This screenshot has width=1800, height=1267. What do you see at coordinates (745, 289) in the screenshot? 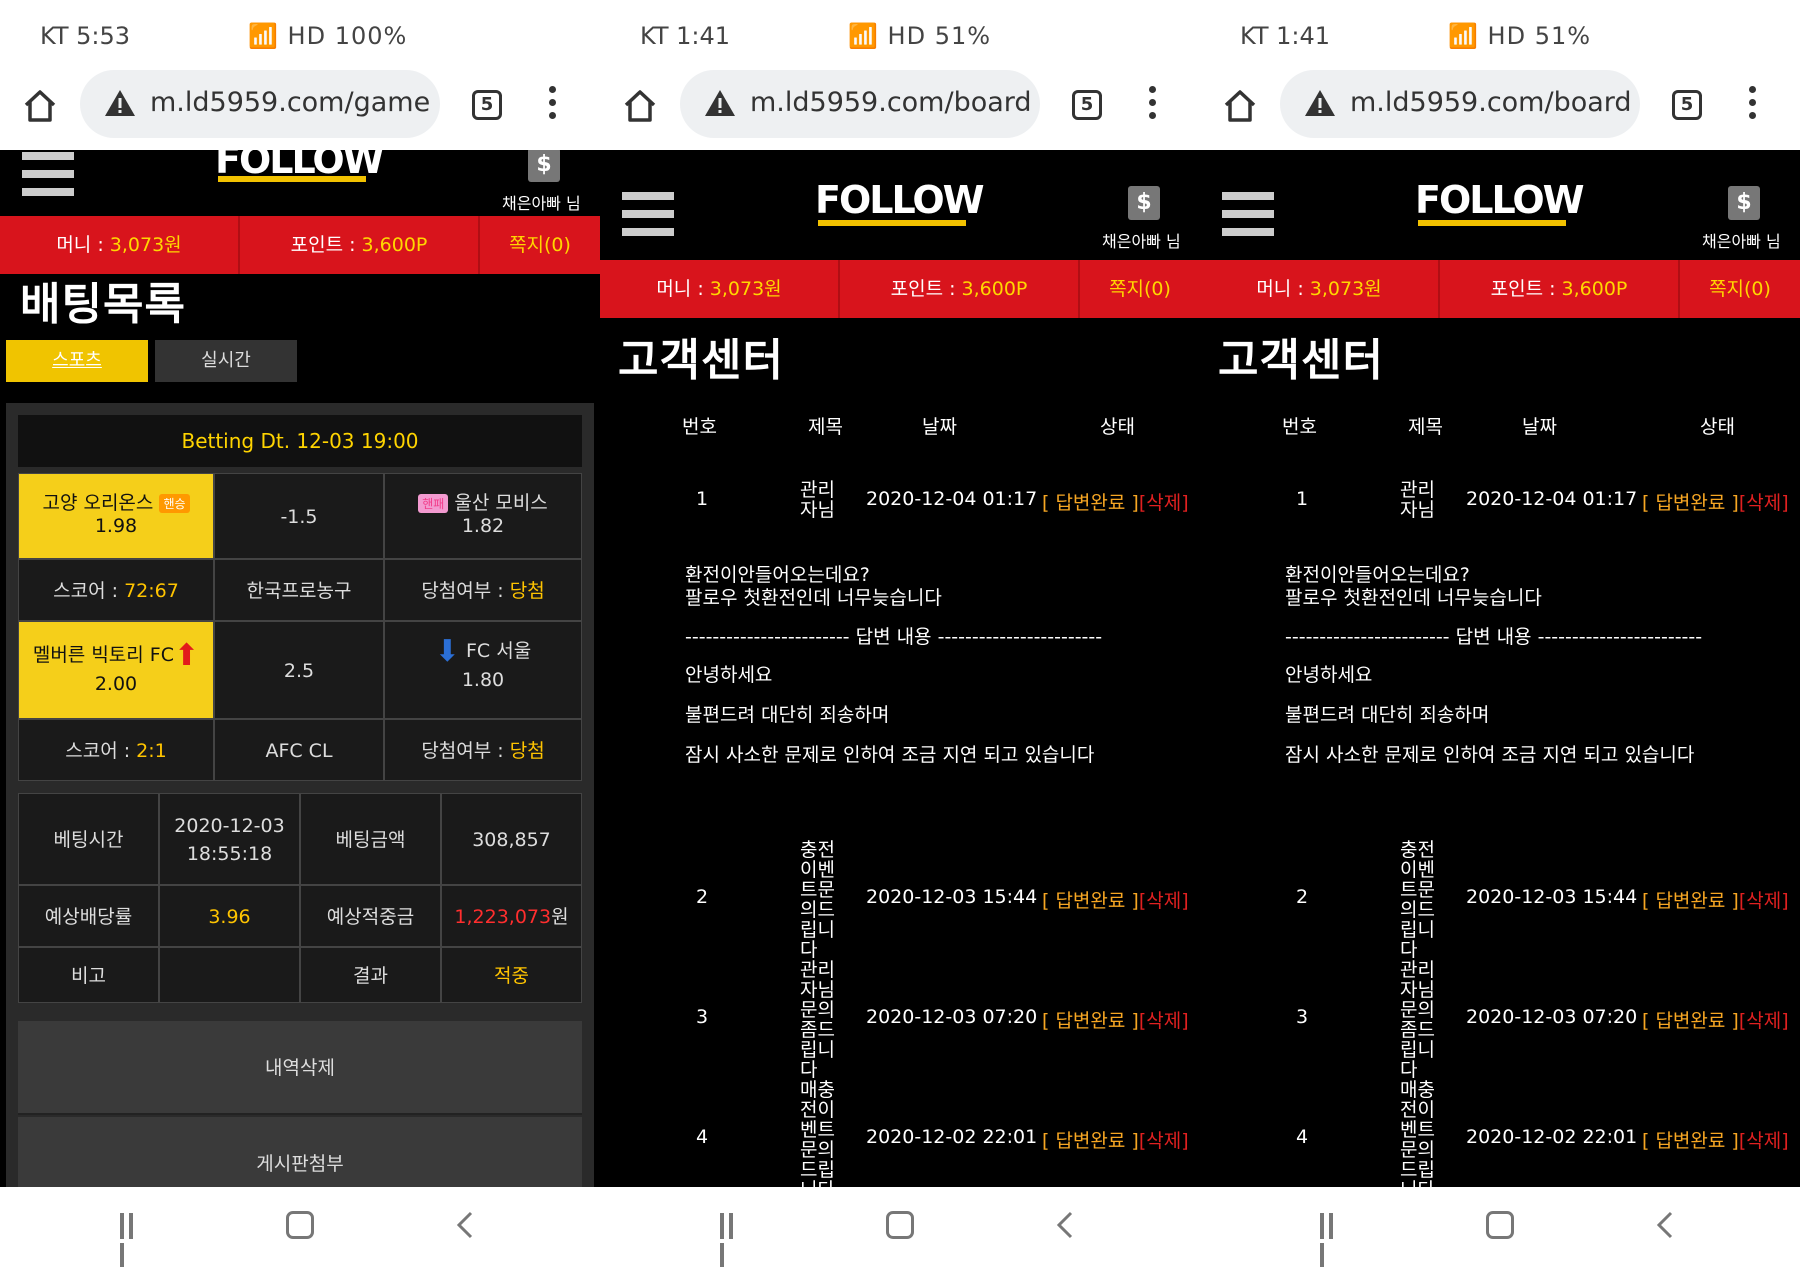
I see `money-value: 3,073원` at bounding box center [745, 289].